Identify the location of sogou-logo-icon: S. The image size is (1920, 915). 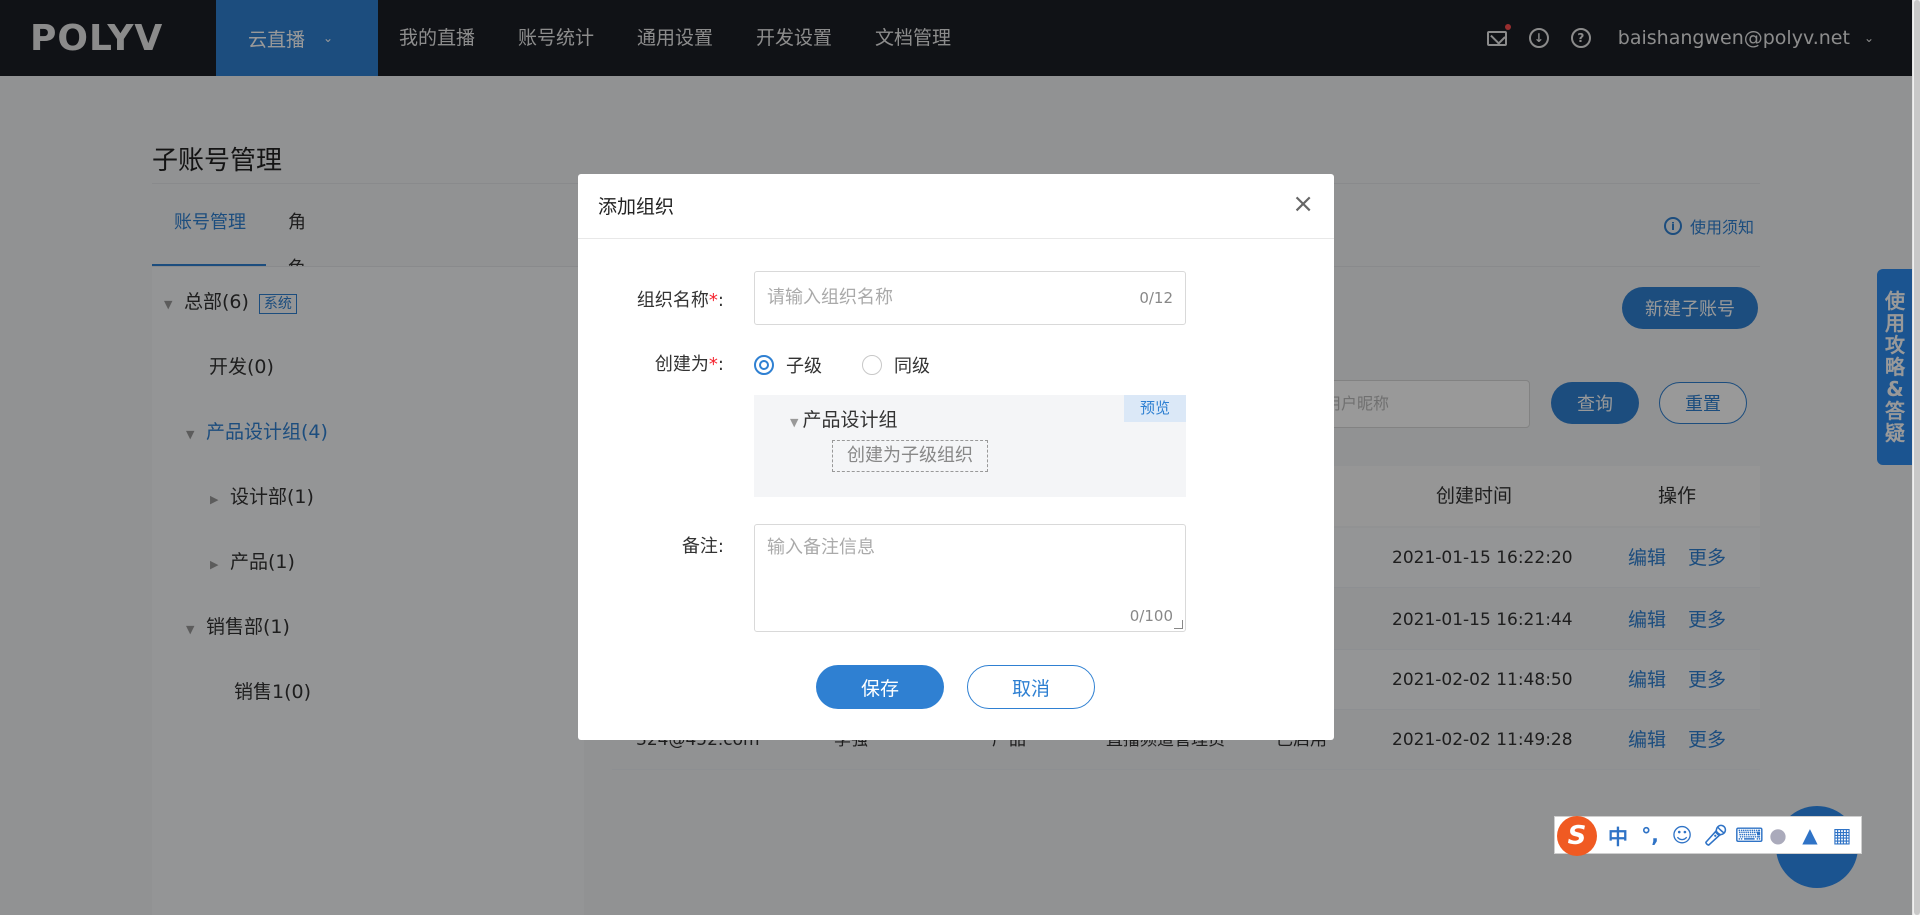
(1577, 836).